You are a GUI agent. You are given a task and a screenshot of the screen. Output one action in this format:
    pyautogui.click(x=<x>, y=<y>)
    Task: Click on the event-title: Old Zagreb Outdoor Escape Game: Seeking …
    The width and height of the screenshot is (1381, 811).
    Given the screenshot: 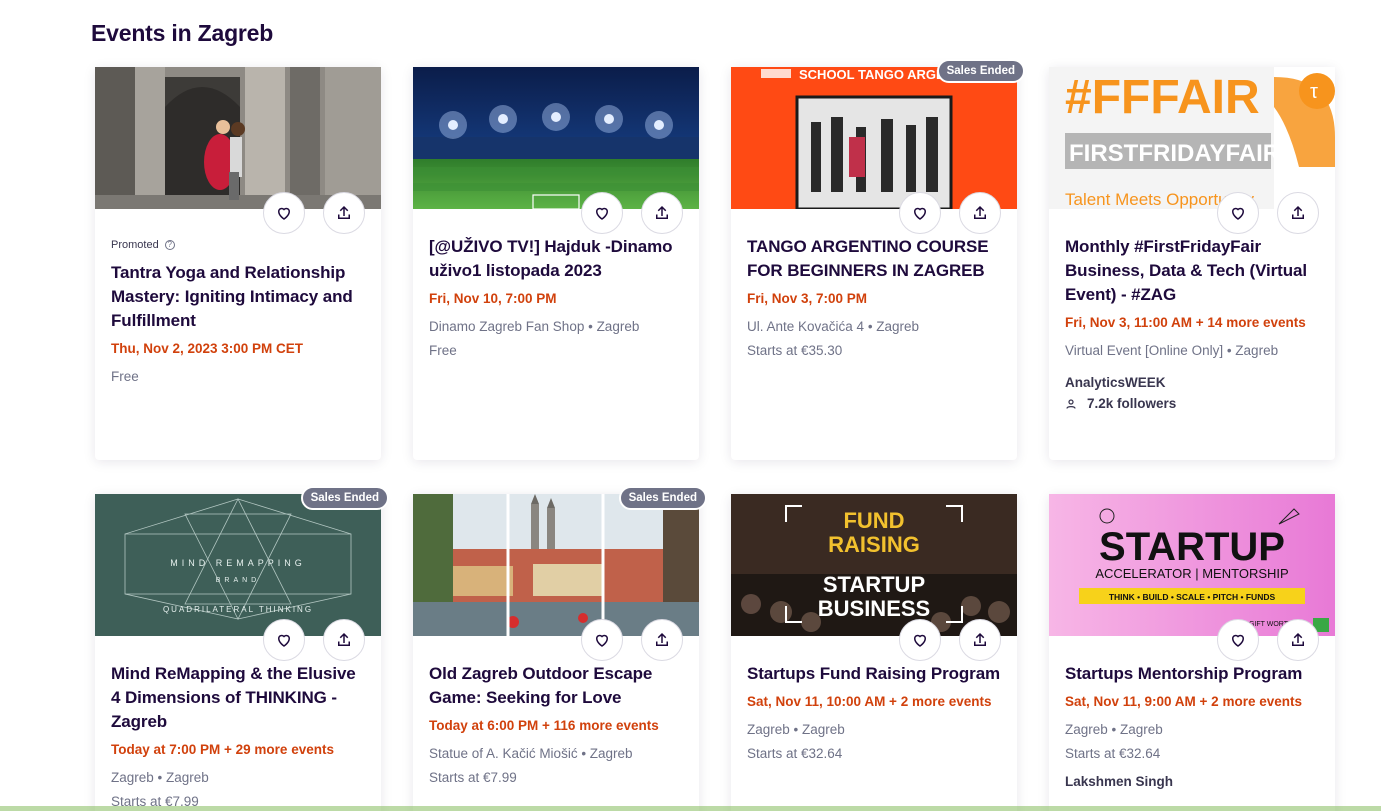 What is the action you would take?
    pyautogui.click(x=556, y=686)
    